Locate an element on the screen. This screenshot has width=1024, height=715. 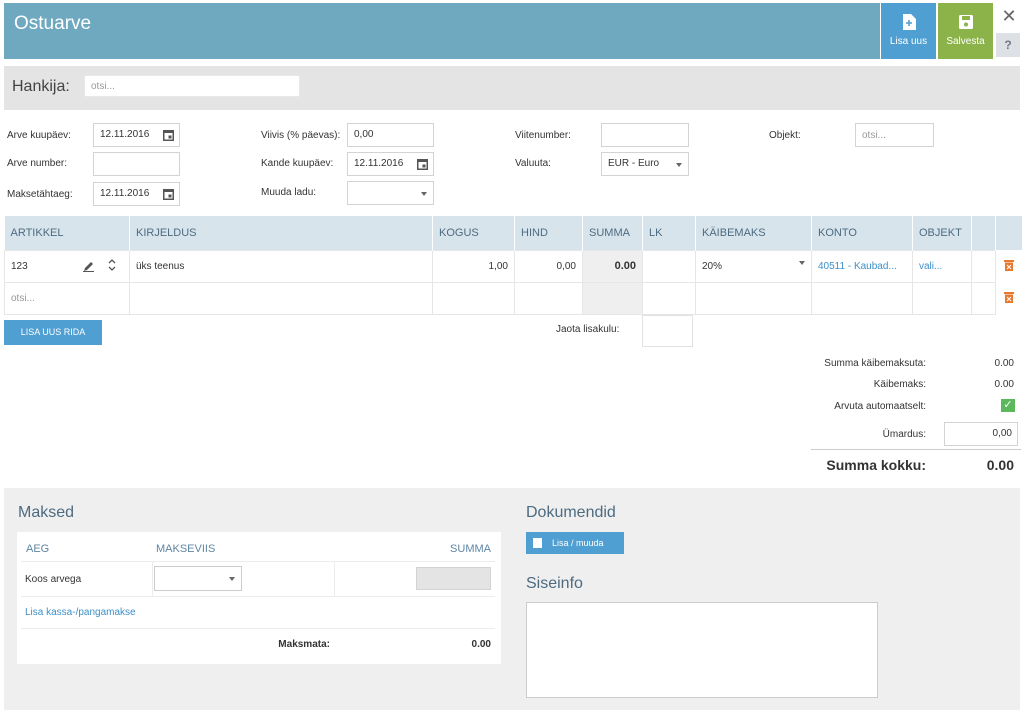
net-total-value: 0.00 is located at coordinates (1004, 363).